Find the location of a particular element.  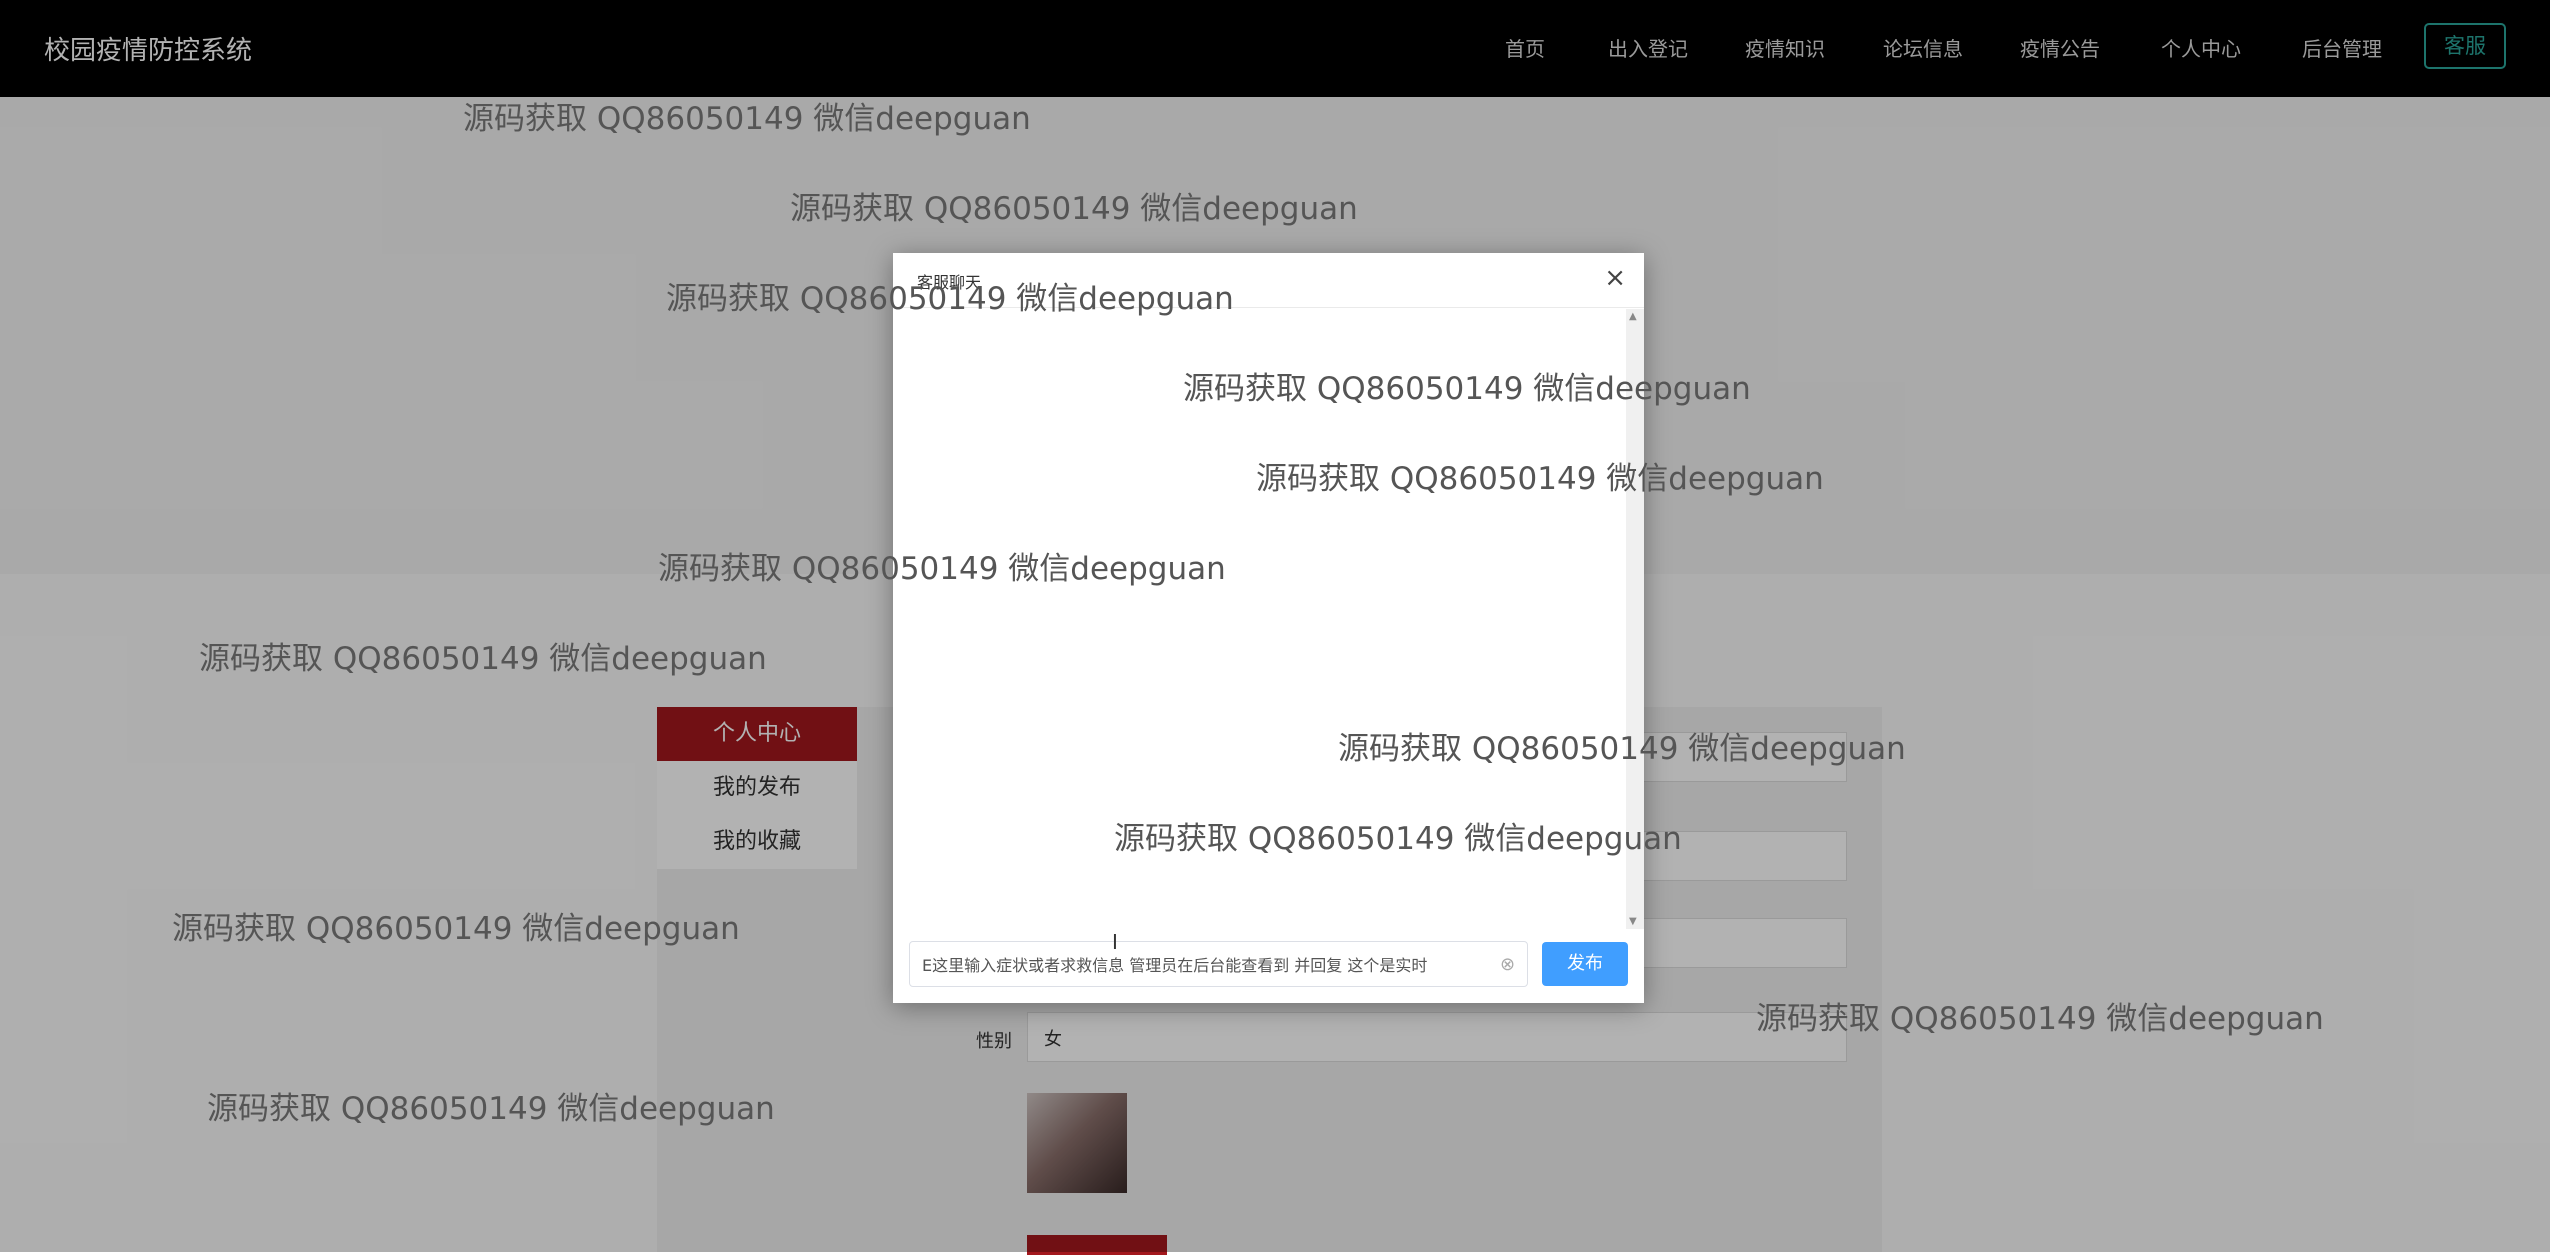

clear-icon: ⊗ is located at coordinates (1507, 964).